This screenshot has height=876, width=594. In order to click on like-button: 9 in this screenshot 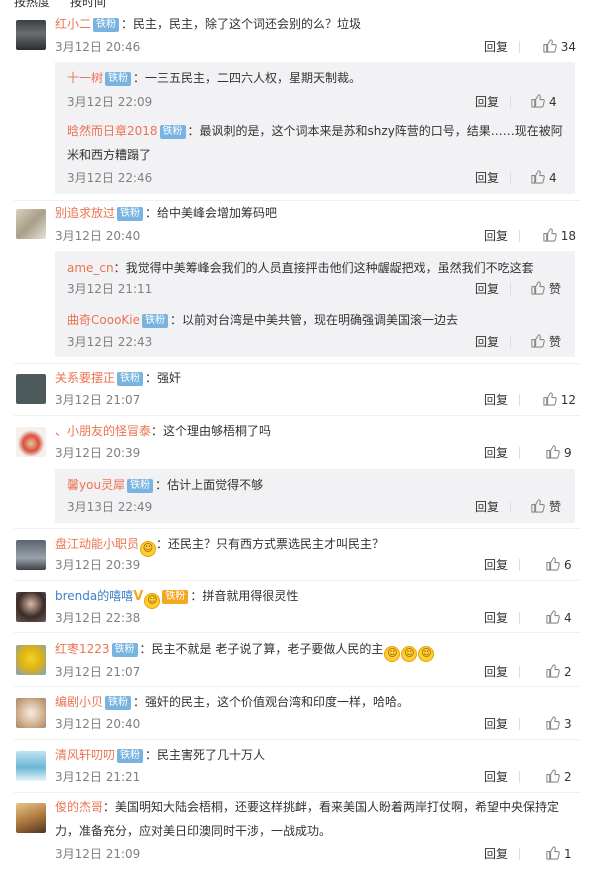, I will do `click(560, 453)`.